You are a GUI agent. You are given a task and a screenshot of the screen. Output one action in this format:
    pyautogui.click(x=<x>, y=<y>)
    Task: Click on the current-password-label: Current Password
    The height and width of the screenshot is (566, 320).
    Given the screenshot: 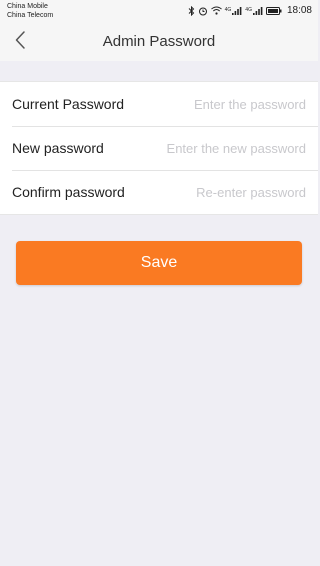 What is the action you would take?
    pyautogui.click(x=68, y=104)
    